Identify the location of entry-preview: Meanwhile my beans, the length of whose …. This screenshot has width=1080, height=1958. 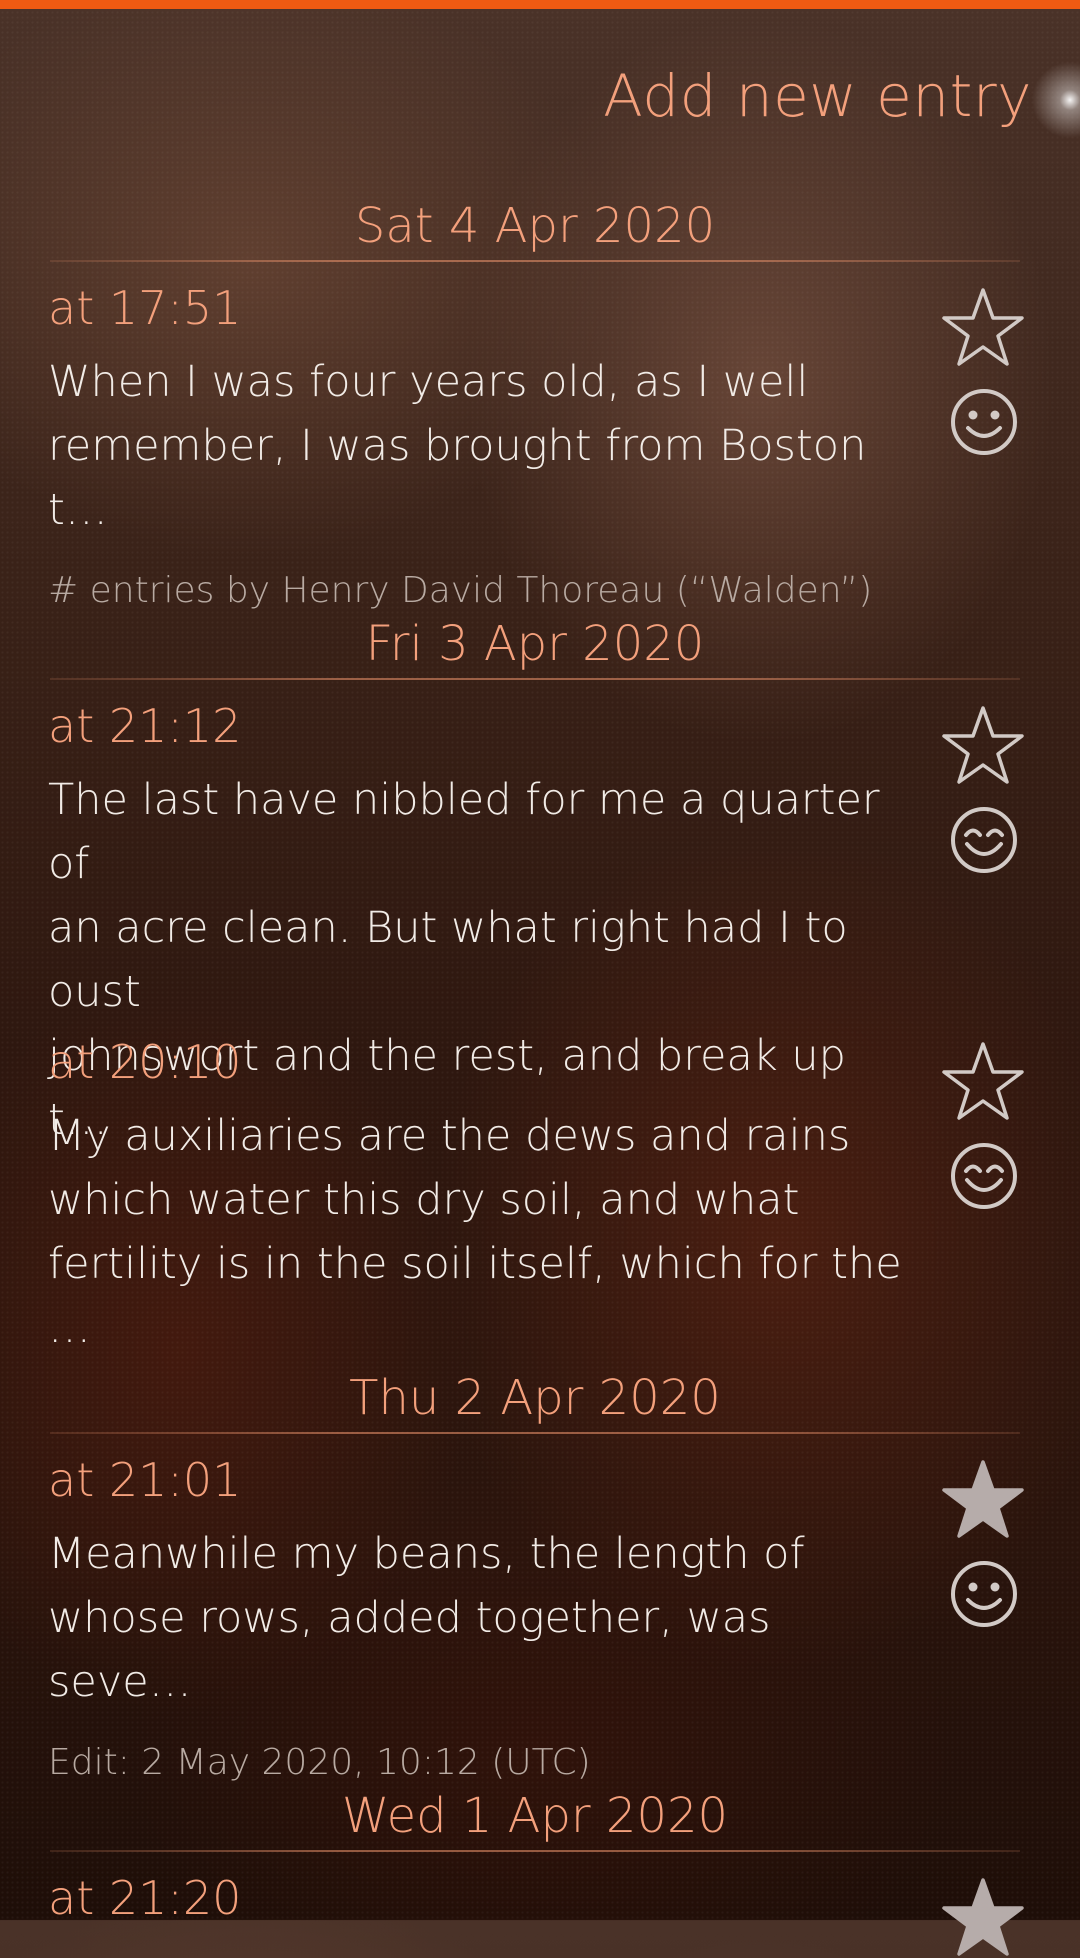
(478, 1618).